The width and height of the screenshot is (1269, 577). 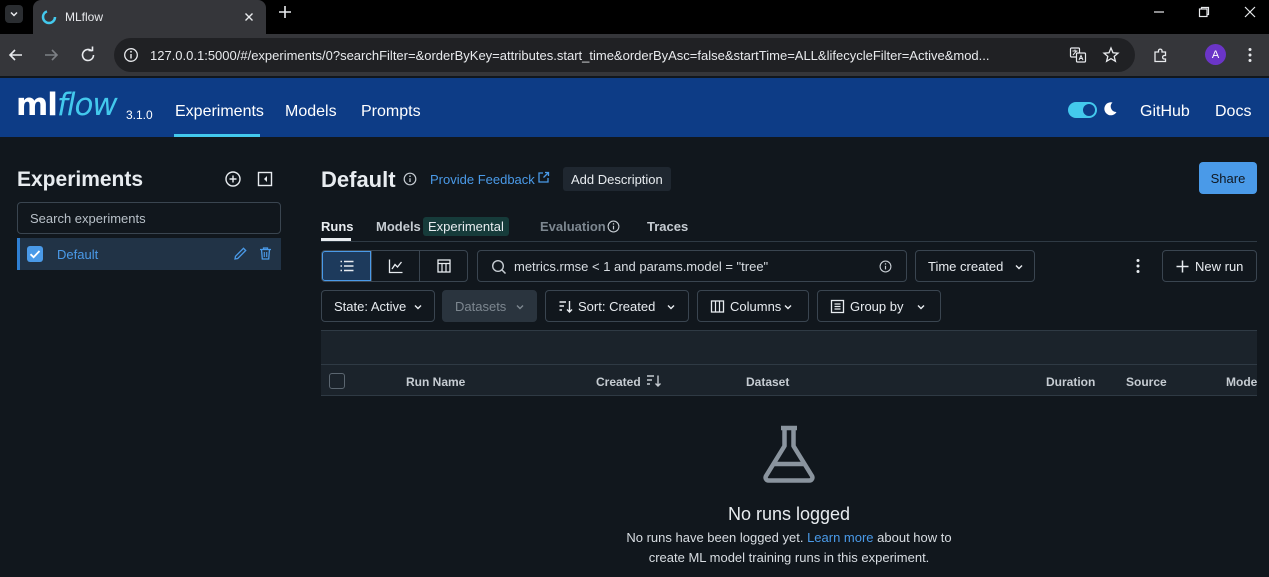 I want to click on extensions-puzzle-icon, so click(x=1161, y=55).